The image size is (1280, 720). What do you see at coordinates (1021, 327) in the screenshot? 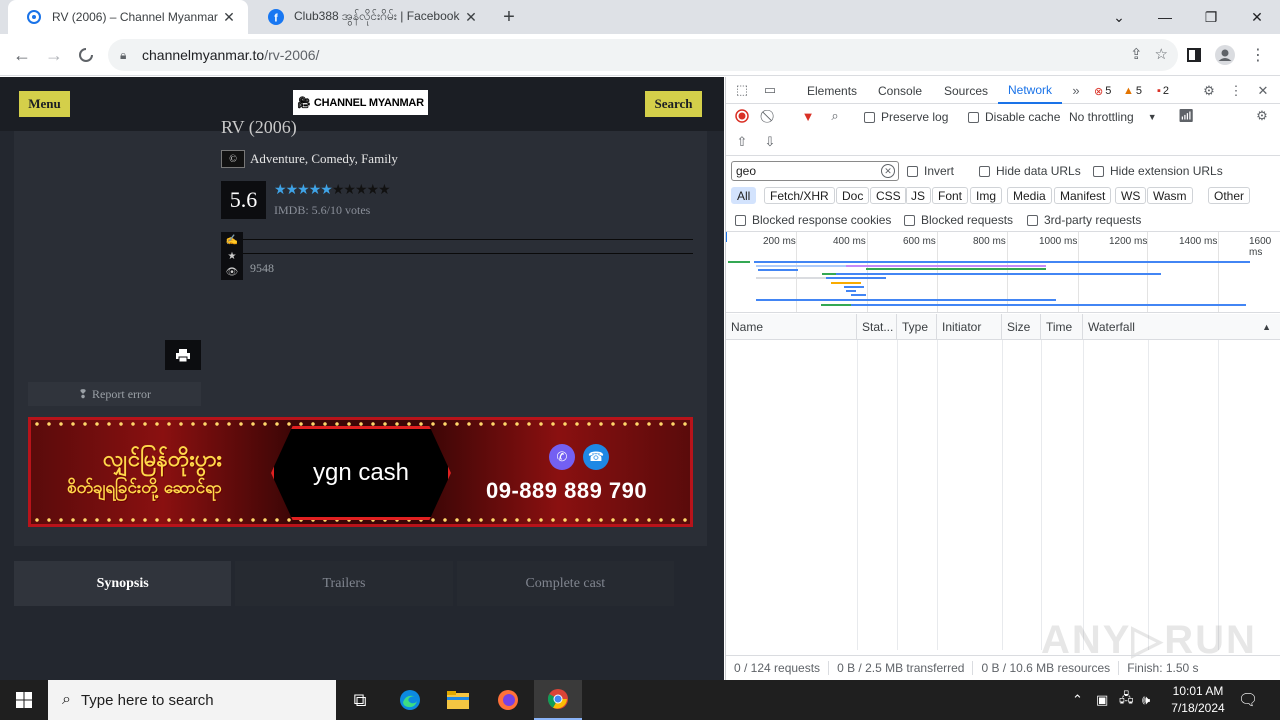
I see `col-size: Size` at bounding box center [1021, 327].